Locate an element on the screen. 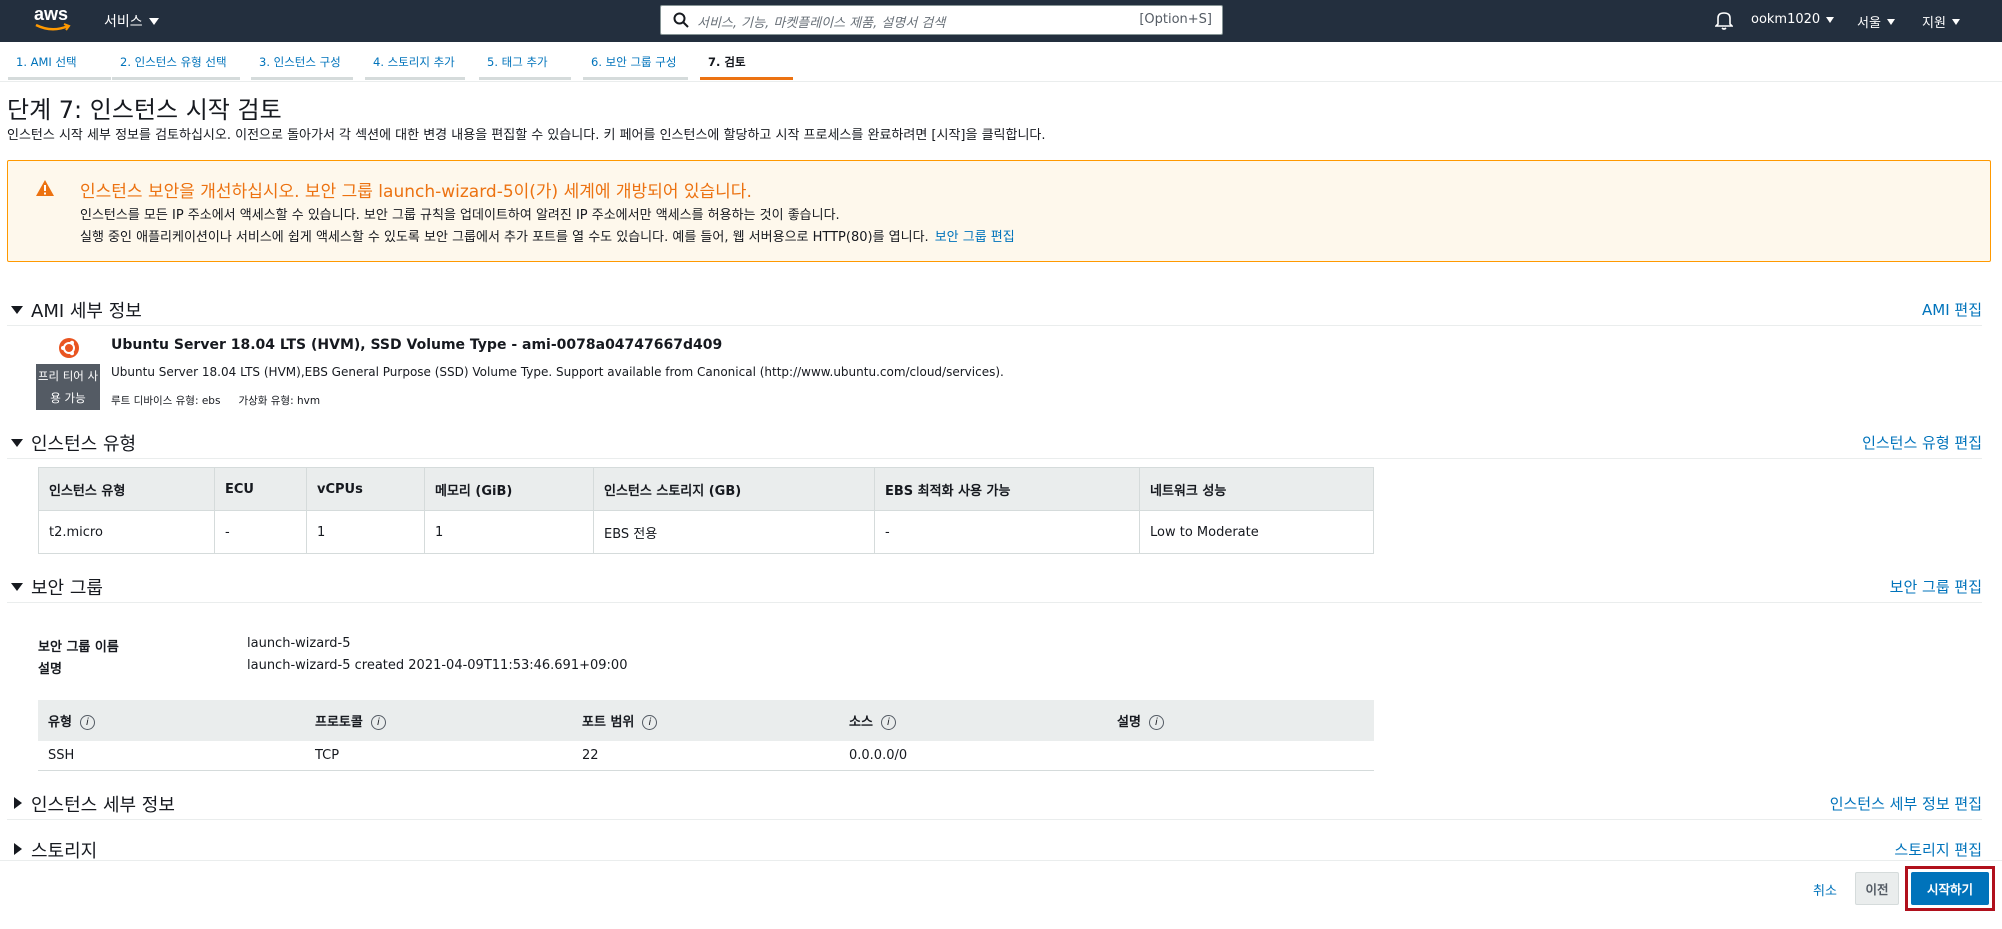 This screenshot has height=929, width=2002. ami-details-section-header: AMI 세부 정보 AMI 편집 is located at coordinates (994, 311).